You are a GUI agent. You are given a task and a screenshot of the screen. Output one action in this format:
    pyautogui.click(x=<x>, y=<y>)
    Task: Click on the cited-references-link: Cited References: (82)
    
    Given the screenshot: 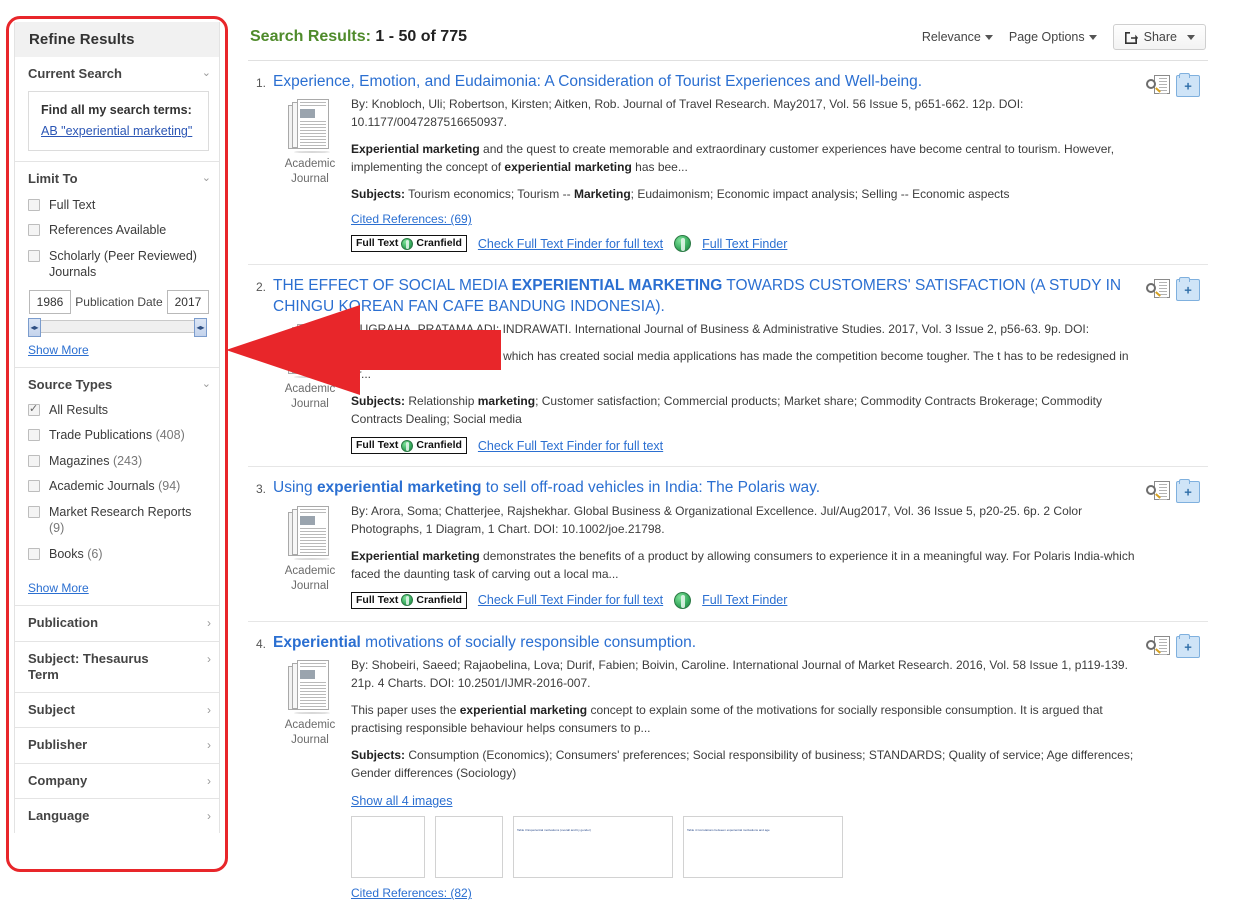 What is the action you would take?
    pyautogui.click(x=411, y=893)
    